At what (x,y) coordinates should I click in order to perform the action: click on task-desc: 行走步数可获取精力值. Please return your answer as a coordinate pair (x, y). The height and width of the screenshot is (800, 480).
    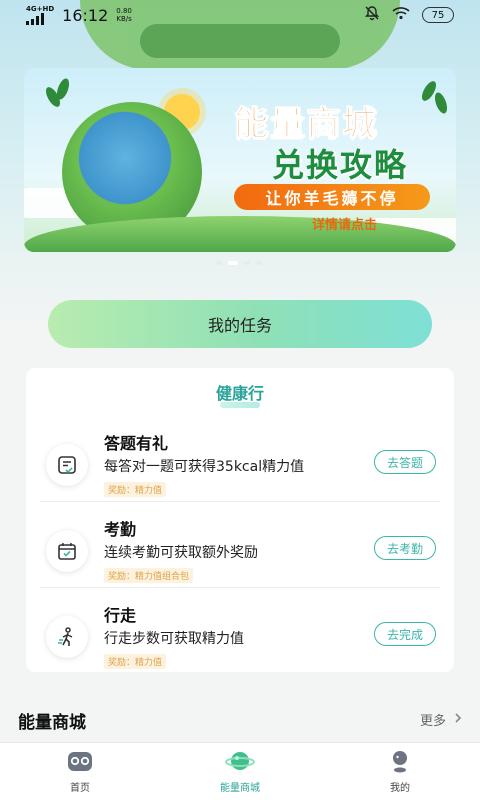
    Looking at the image, I should click on (174, 639).